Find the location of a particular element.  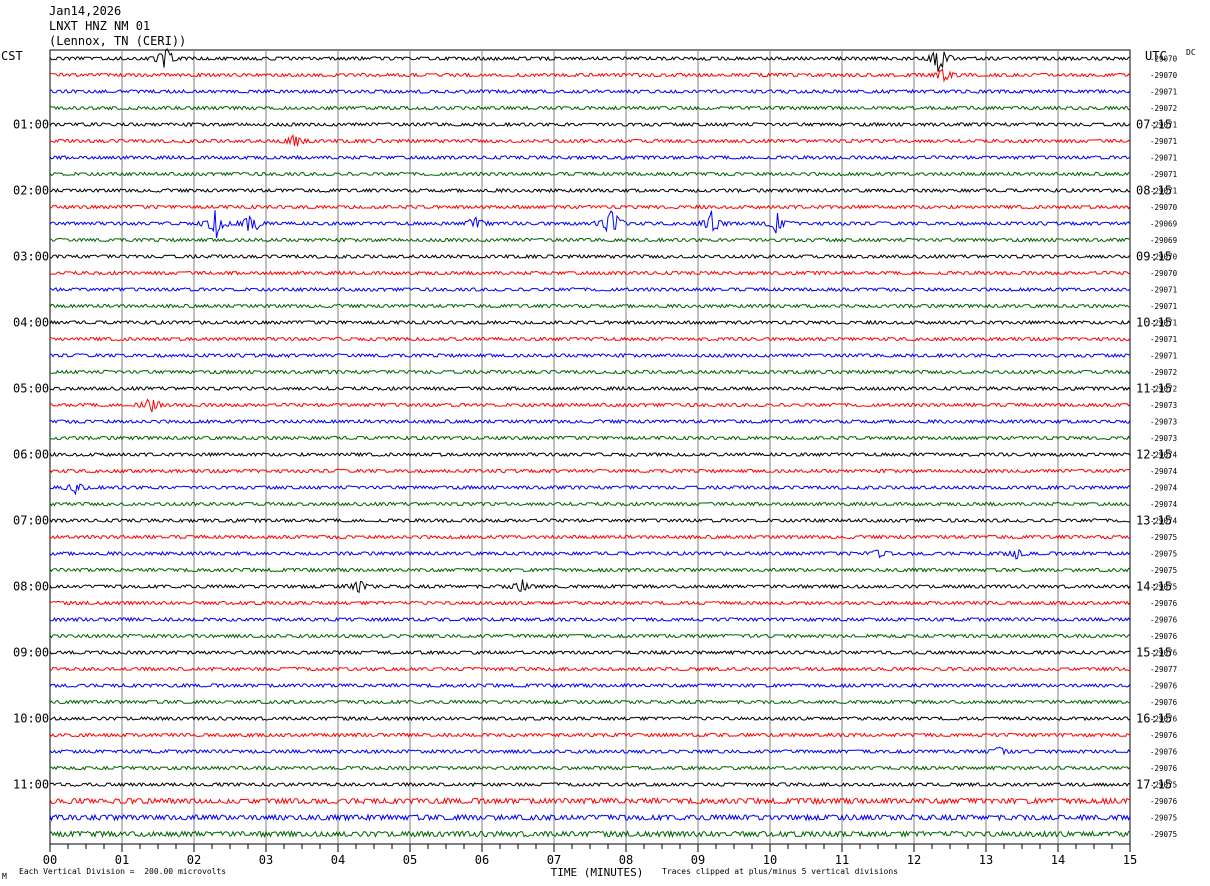

left-hour-label: 11:00 is located at coordinates (31, 785).